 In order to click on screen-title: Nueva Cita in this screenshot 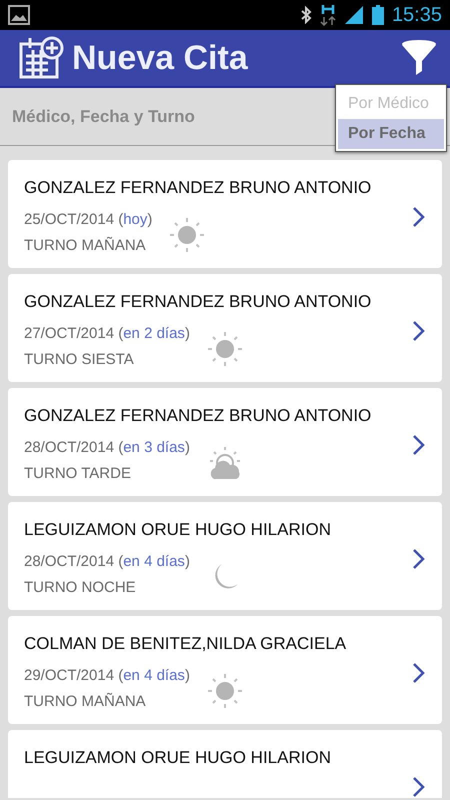, I will do `click(160, 58)`.